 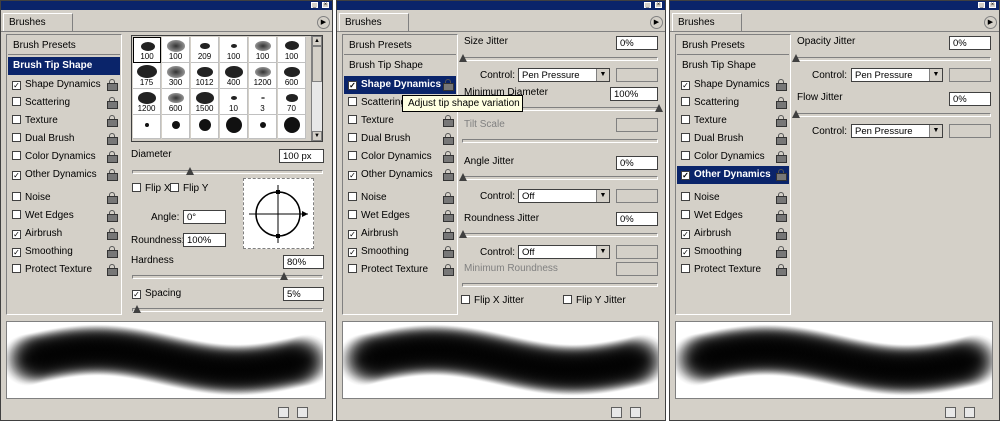 What do you see at coordinates (463, 177) in the screenshot?
I see `angle-jitter-slider-thumb` at bounding box center [463, 177].